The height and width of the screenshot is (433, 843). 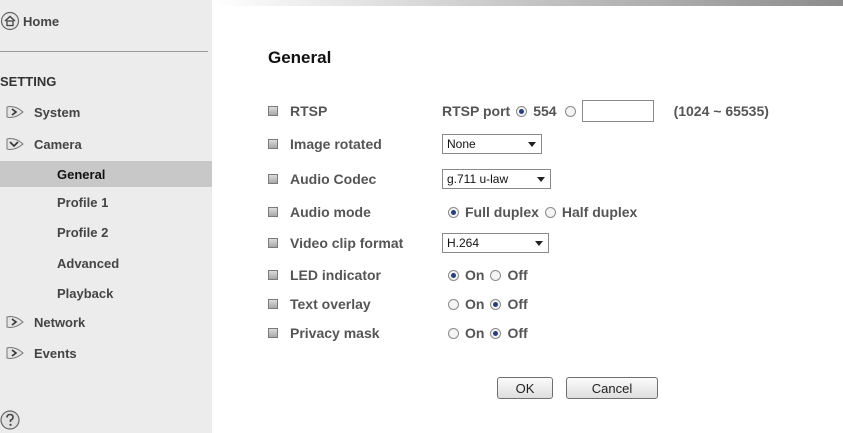 I want to click on audio-mode-label: Audio mode, so click(x=330, y=212).